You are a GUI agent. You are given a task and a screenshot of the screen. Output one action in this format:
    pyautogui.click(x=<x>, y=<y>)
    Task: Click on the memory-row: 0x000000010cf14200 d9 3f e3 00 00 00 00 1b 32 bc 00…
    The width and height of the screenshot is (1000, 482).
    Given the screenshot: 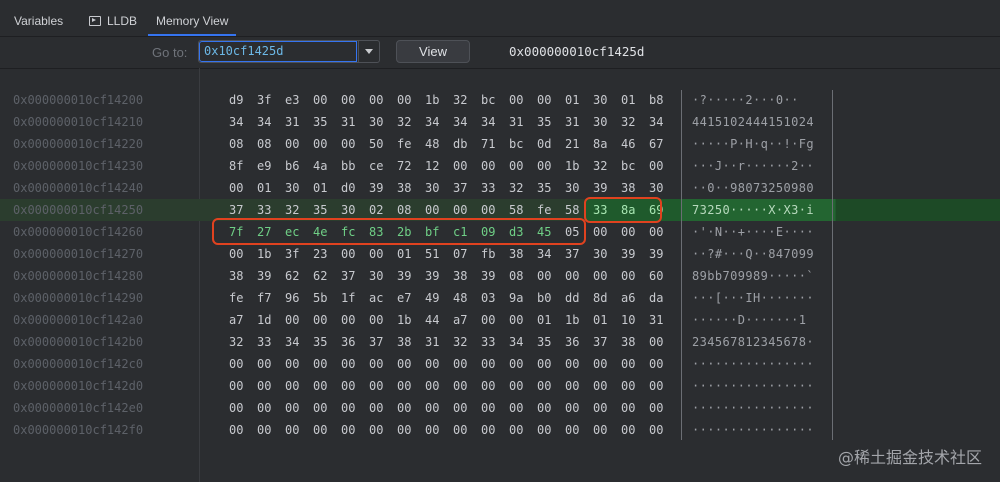 What is the action you would take?
    pyautogui.click(x=500, y=100)
    